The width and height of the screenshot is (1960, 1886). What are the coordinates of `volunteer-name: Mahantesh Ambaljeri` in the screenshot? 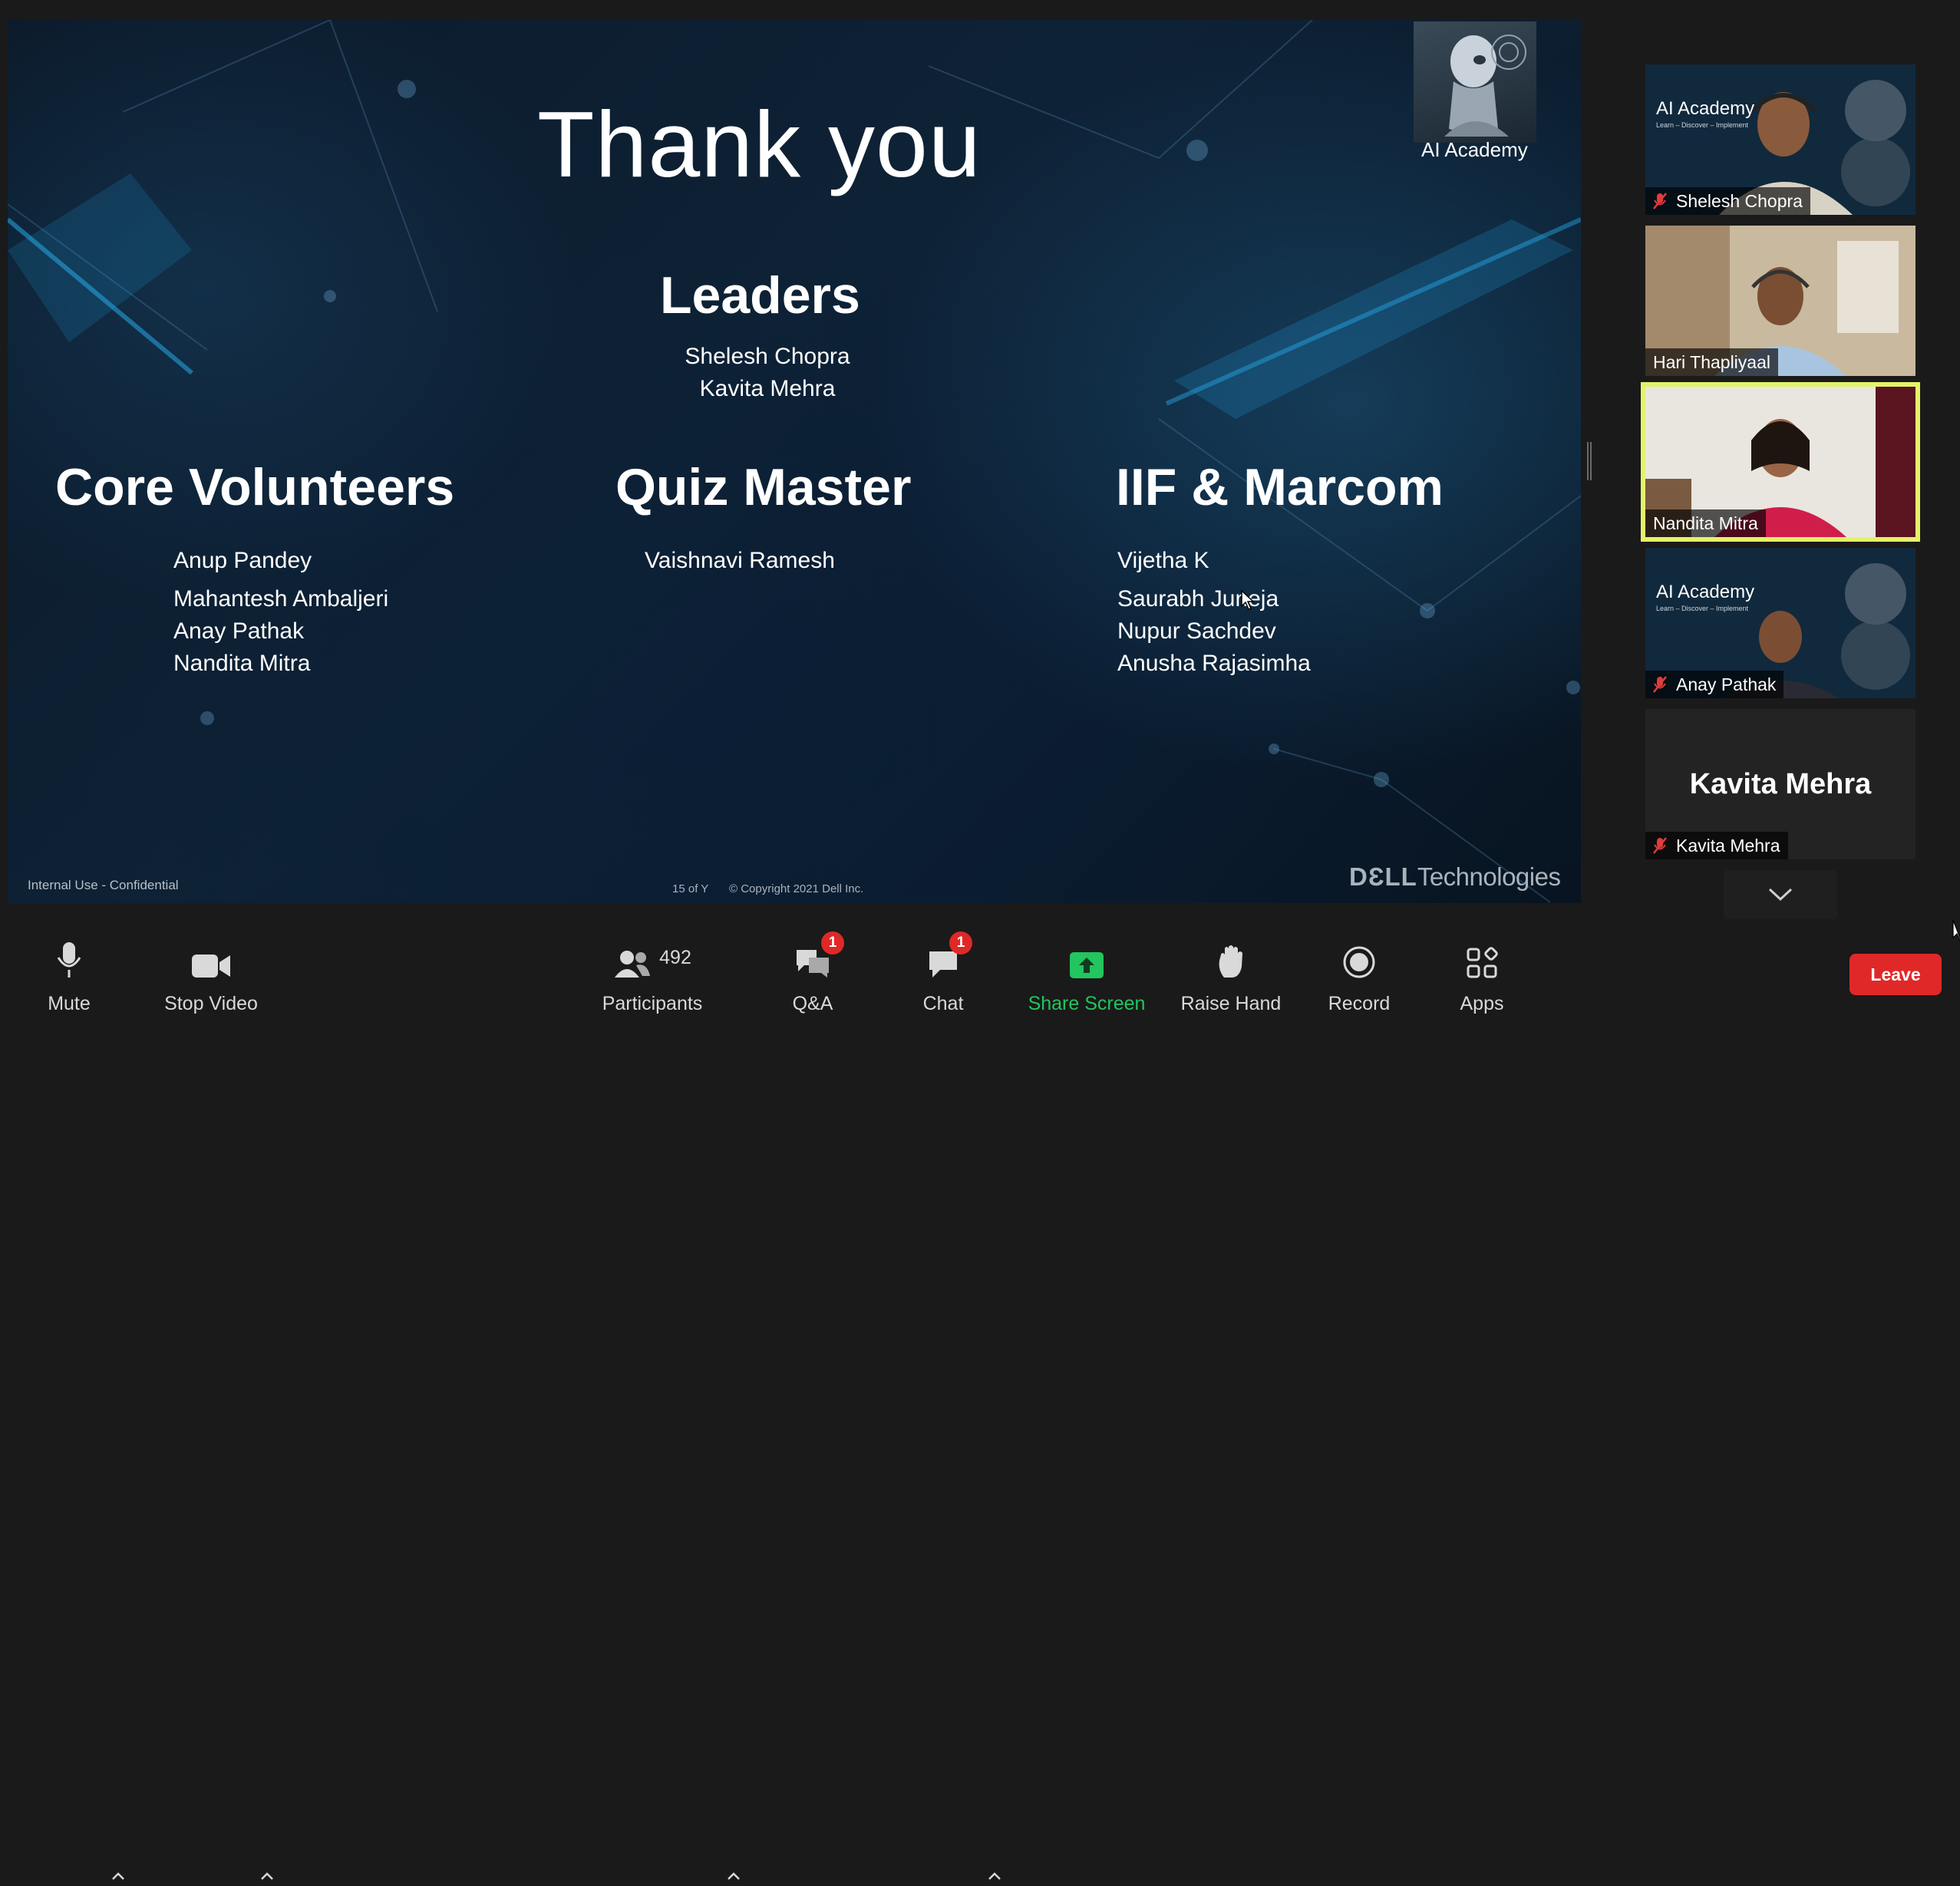 It's located at (281, 599).